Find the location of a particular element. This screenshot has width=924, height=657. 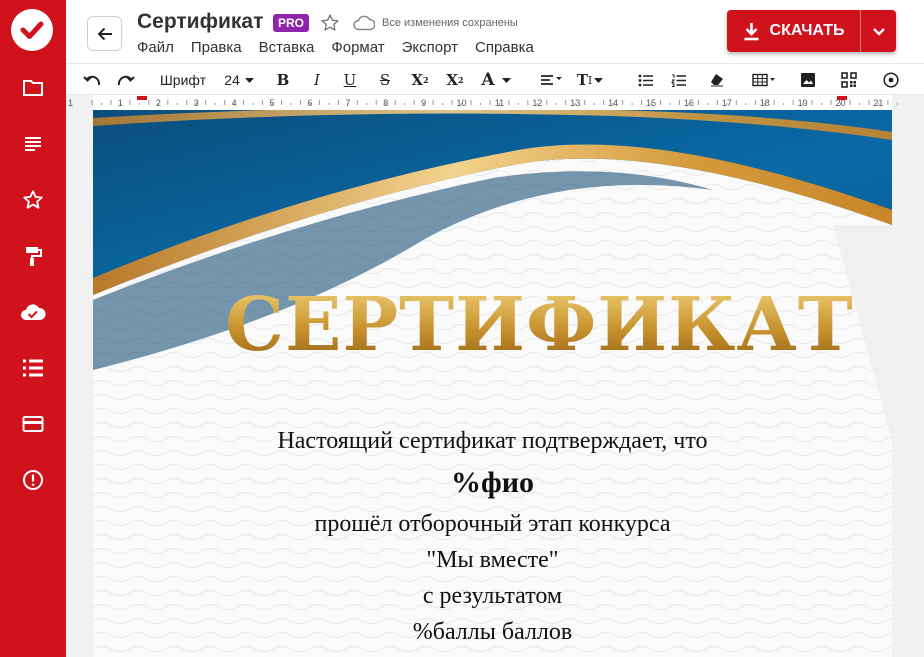

ruler: 1 1 2 3 4 5 6 7 8 9 10 11 12 13 14 15 16 17 18 19 20 21 is located at coordinates (495, 102).